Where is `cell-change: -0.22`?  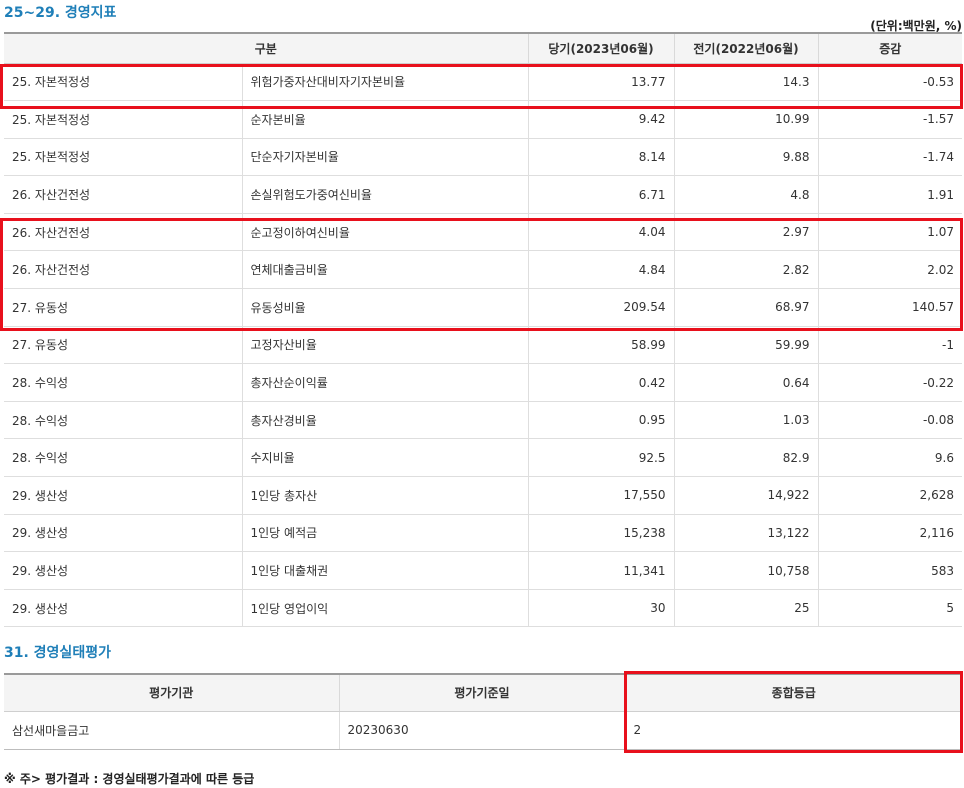 cell-change: -0.22 is located at coordinates (890, 382).